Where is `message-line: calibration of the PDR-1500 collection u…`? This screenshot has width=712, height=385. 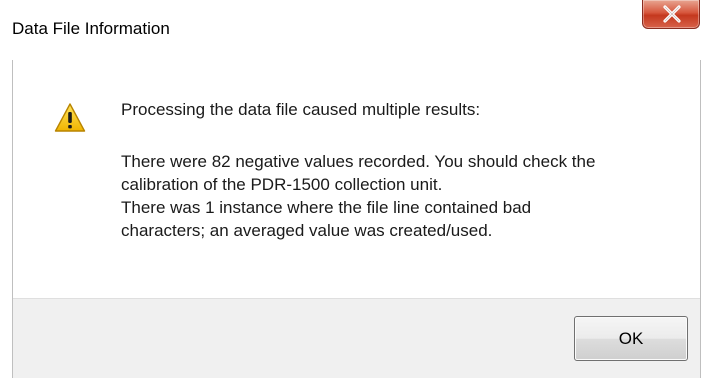
message-line: calibration of the PDR-1500 collection u… is located at coordinates (282, 184).